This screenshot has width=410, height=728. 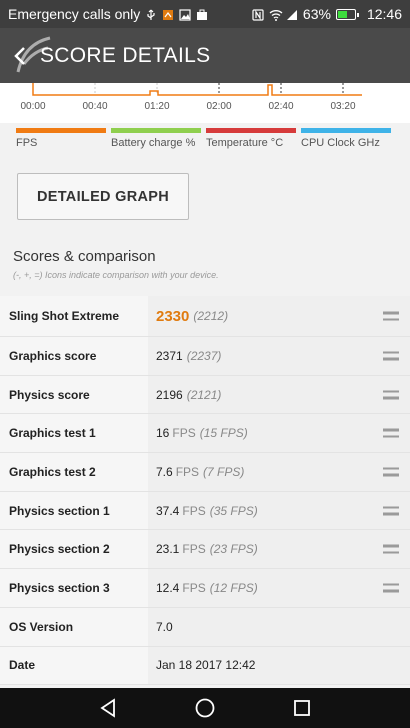 I want to click on score-row: Physics section 3 12.4 FPS (12 FPS), so click(x=205, y=588).